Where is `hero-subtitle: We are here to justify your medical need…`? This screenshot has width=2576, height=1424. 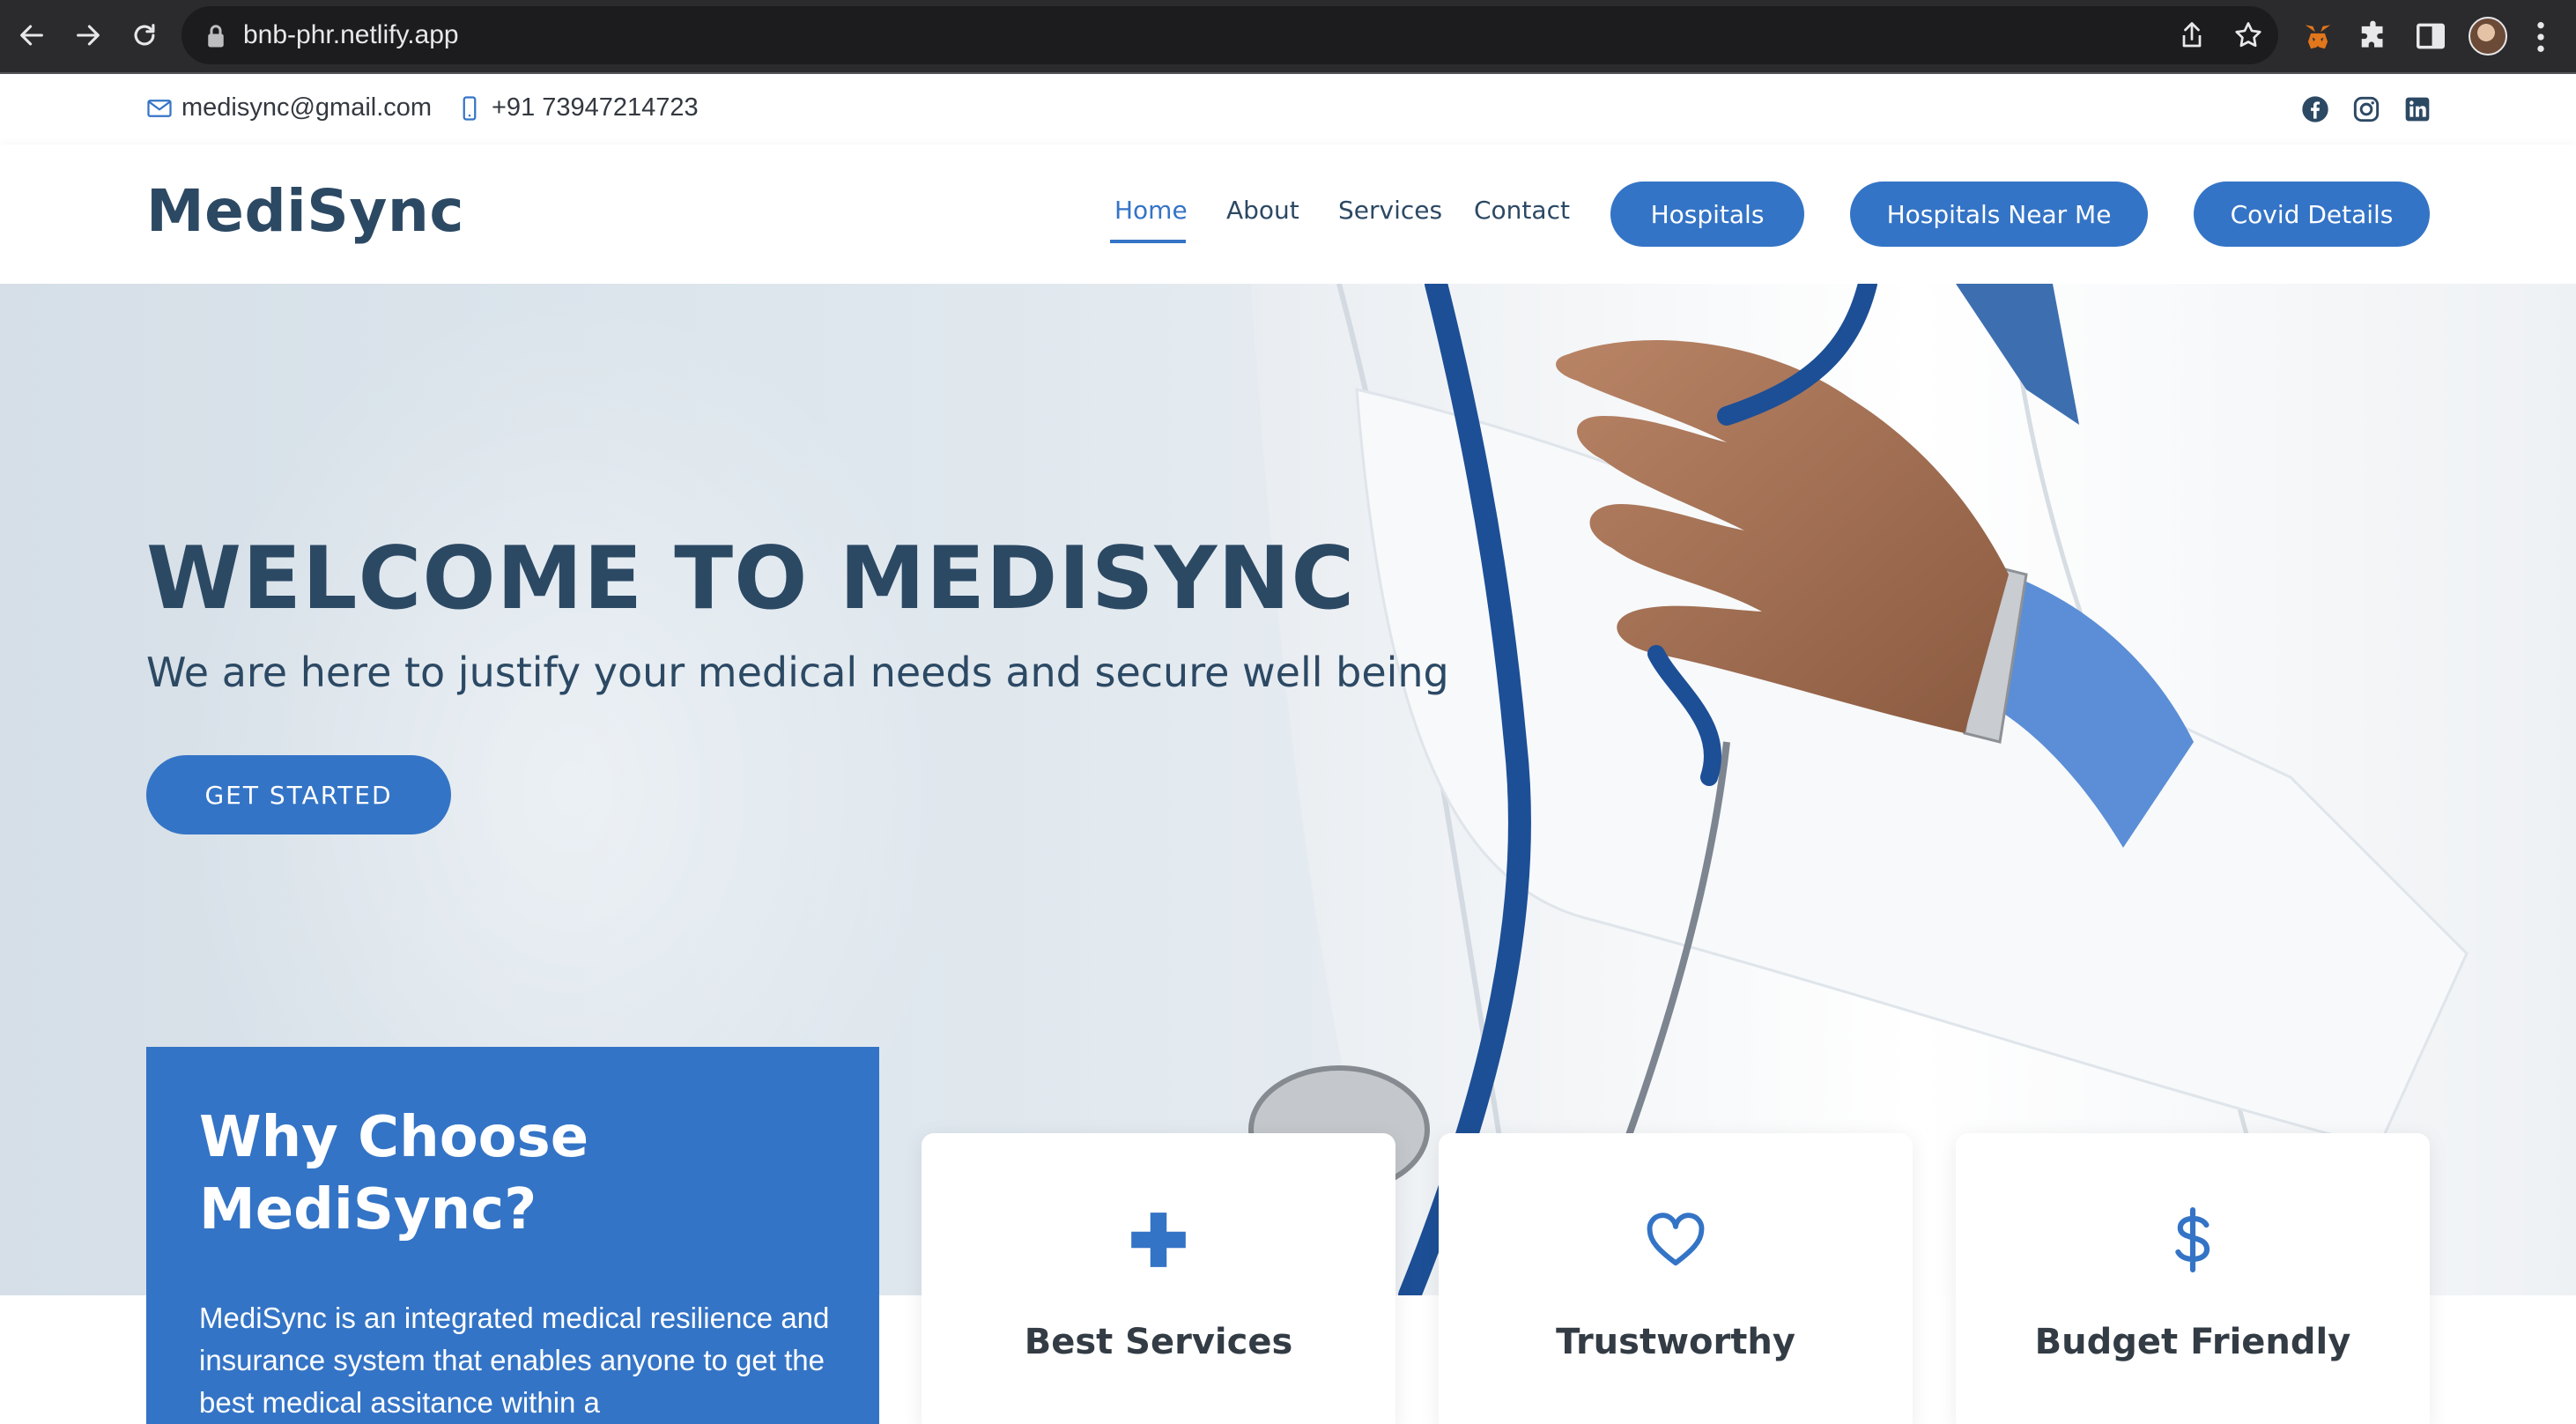 hero-subtitle: We are here to justify your medical need… is located at coordinates (798, 673).